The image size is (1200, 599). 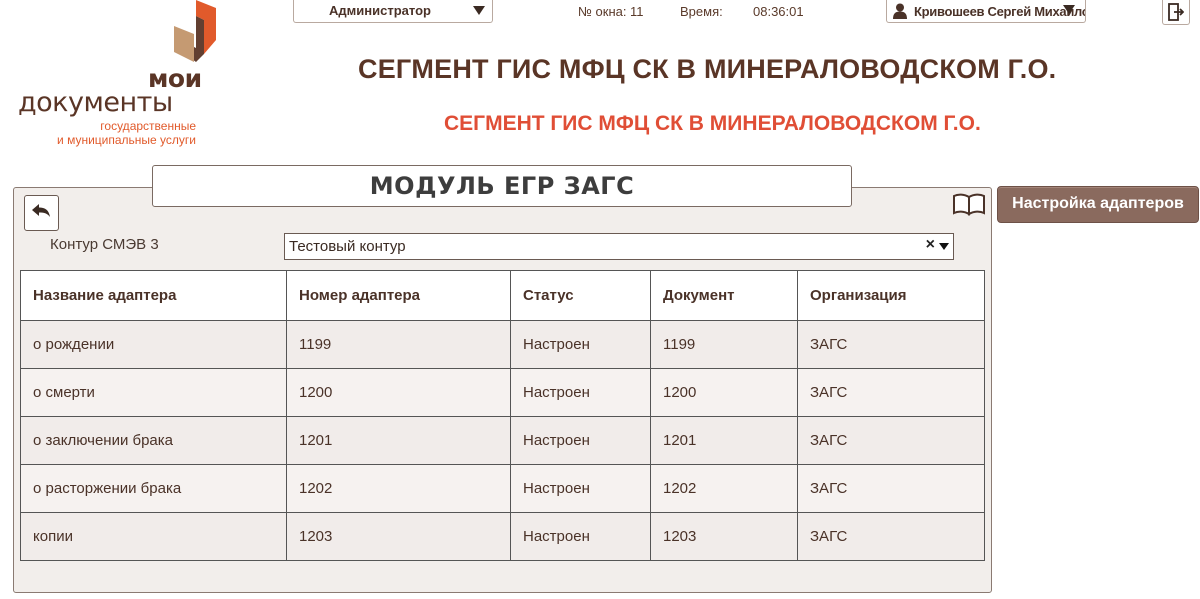 I want to click on help-book-button, so click(x=969, y=204).